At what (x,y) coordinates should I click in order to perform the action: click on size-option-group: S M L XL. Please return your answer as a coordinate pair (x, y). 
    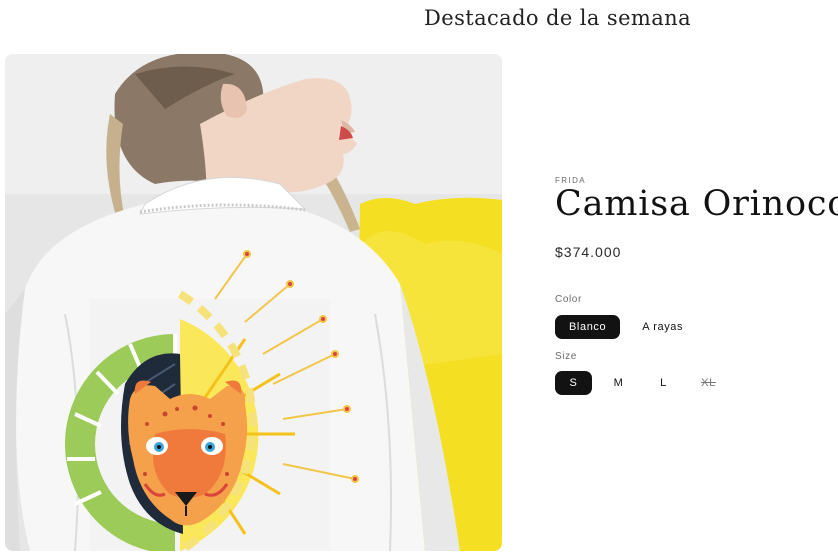
    Looking at the image, I should click on (645, 383).